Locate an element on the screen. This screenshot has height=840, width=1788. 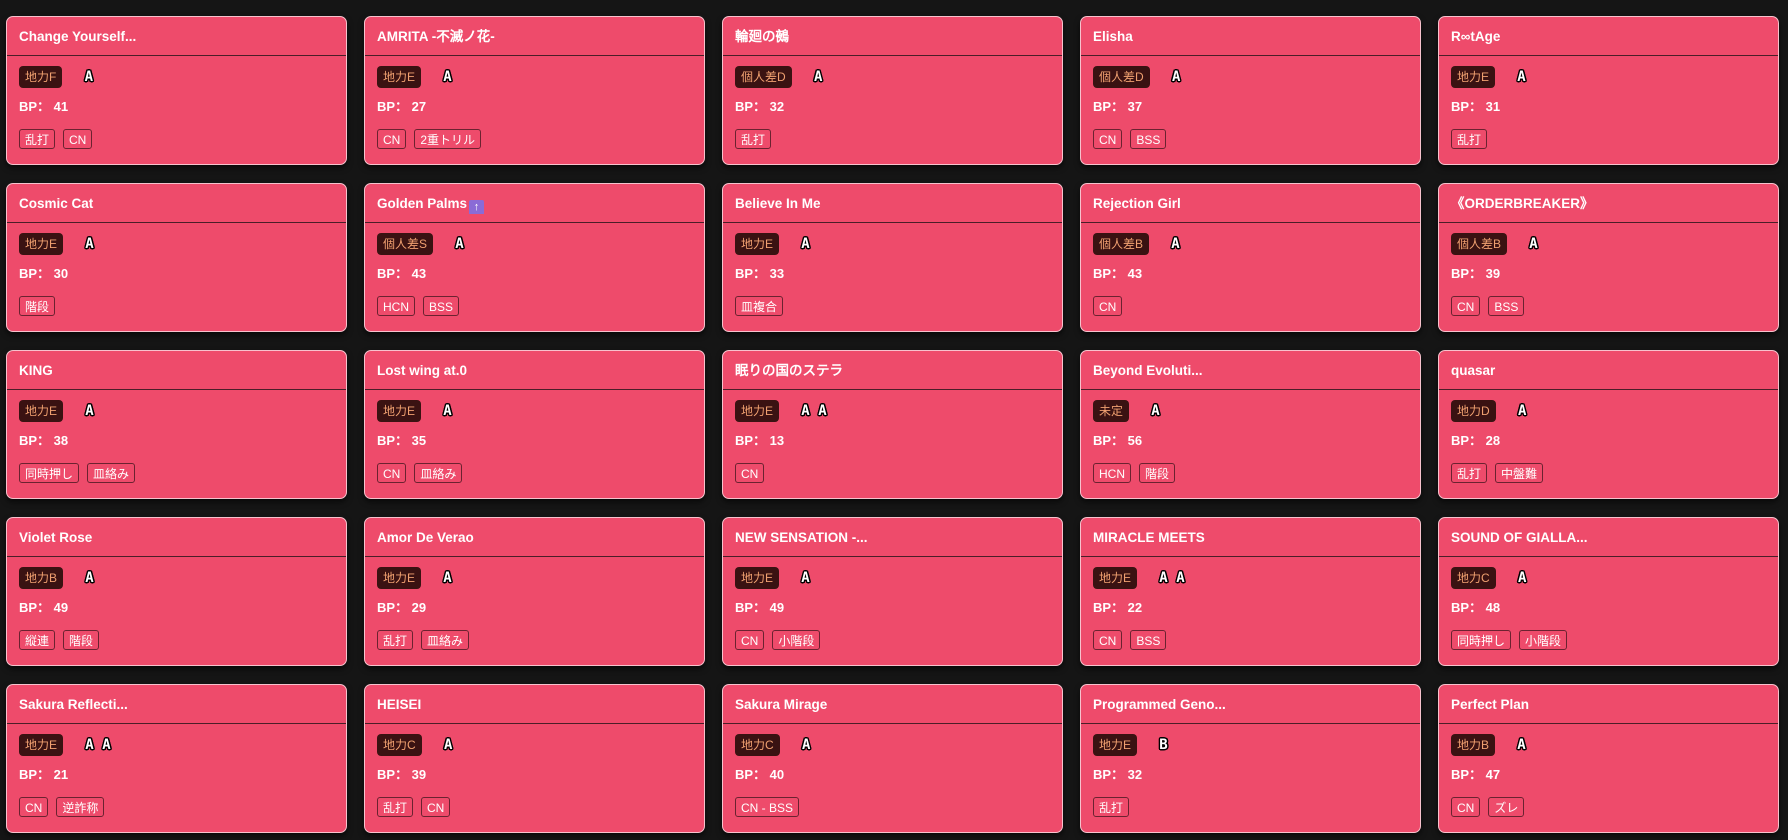
bp-count: BP： 32 is located at coordinates (1117, 775).